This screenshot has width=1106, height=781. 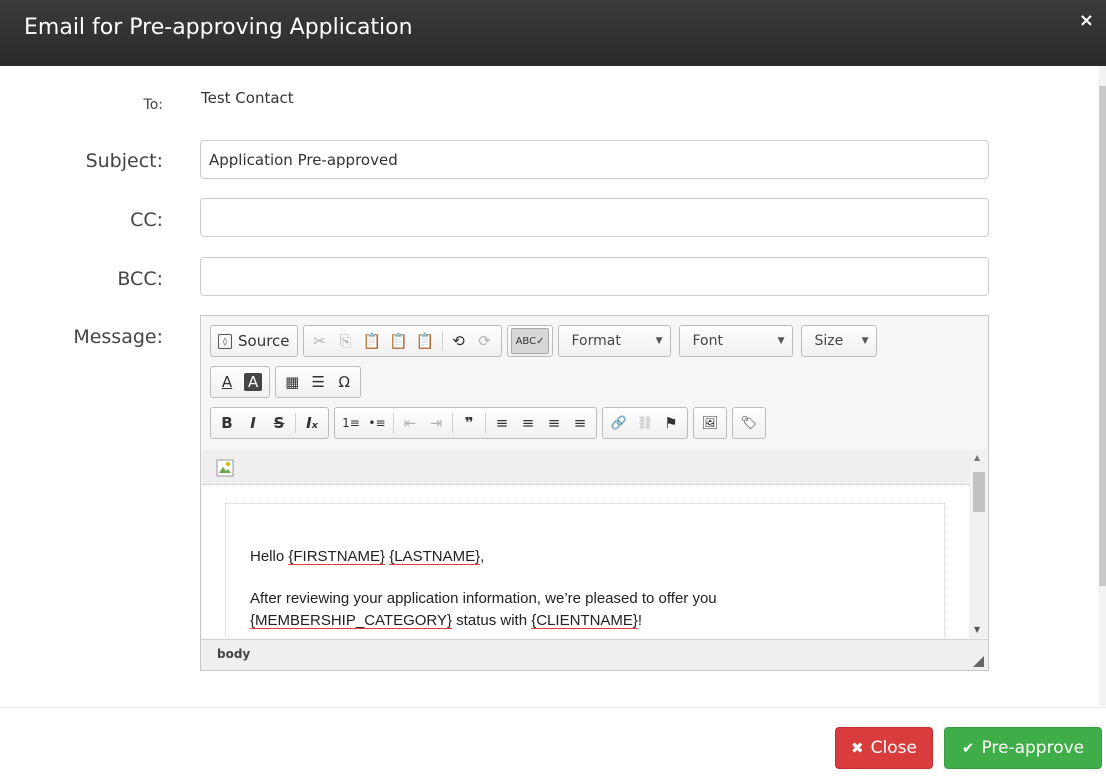 What do you see at coordinates (502, 423) in the screenshot?
I see `align-left-icon: ≡` at bounding box center [502, 423].